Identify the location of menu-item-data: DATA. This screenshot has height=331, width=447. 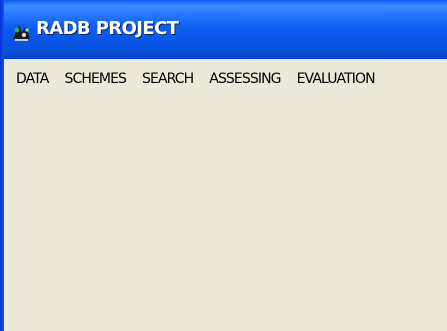
(30, 79).